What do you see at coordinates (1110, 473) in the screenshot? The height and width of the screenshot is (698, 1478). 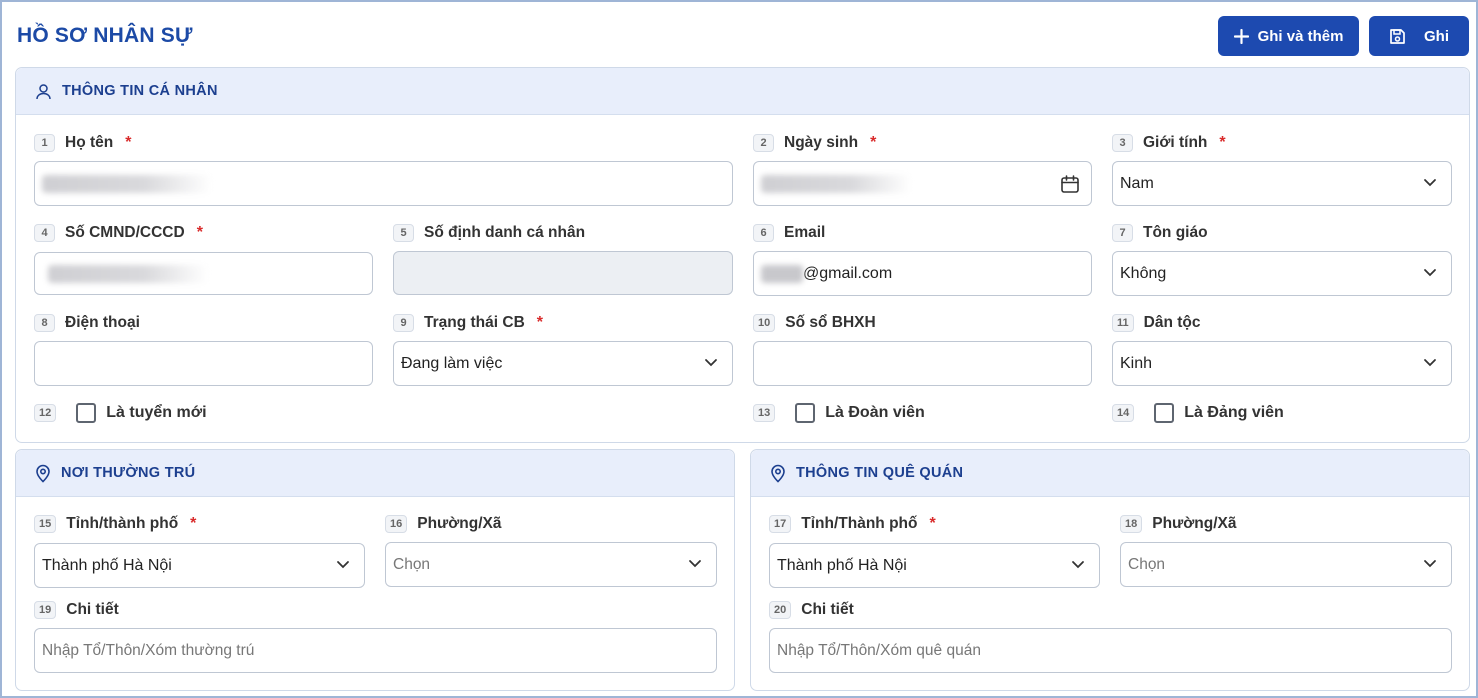 I see `hometown-header: THÔNG TIN QUÊ QUÁN` at bounding box center [1110, 473].